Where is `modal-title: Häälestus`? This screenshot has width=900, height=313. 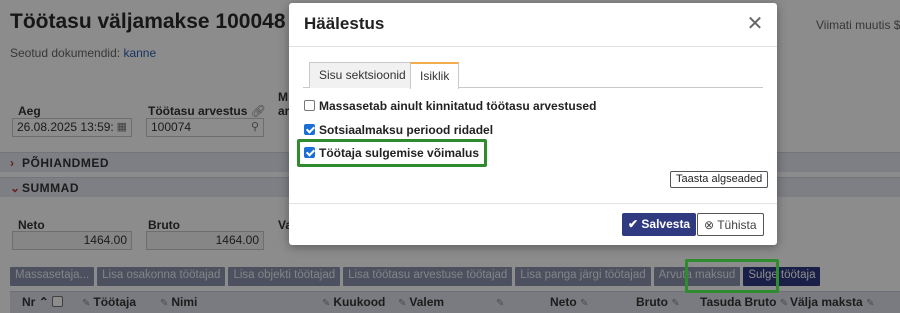
modal-title: Häälestus is located at coordinates (344, 23).